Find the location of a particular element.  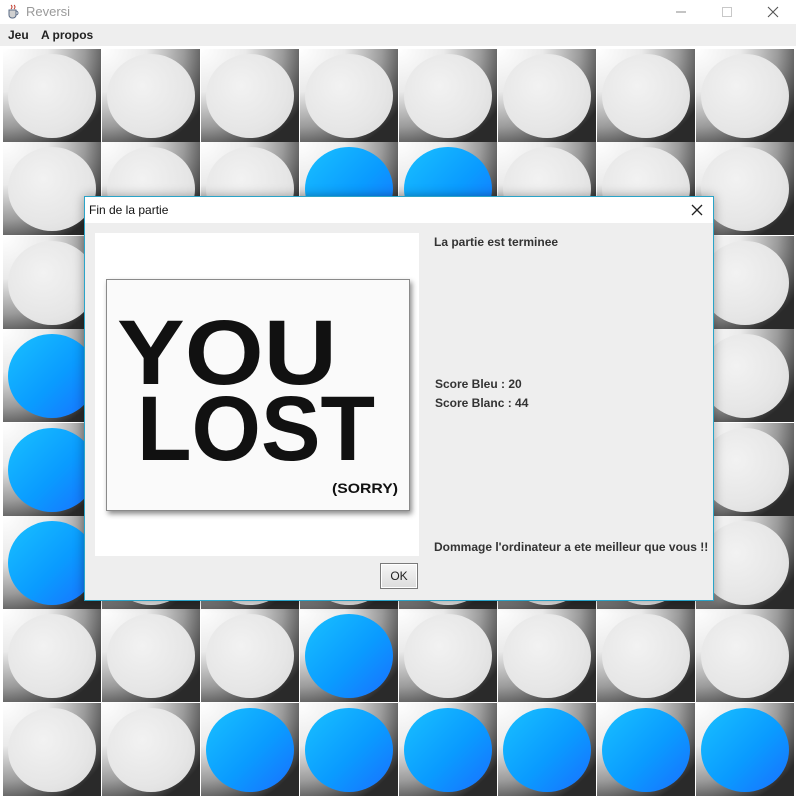

score-white: Score Blanc : 44 is located at coordinates (482, 403).